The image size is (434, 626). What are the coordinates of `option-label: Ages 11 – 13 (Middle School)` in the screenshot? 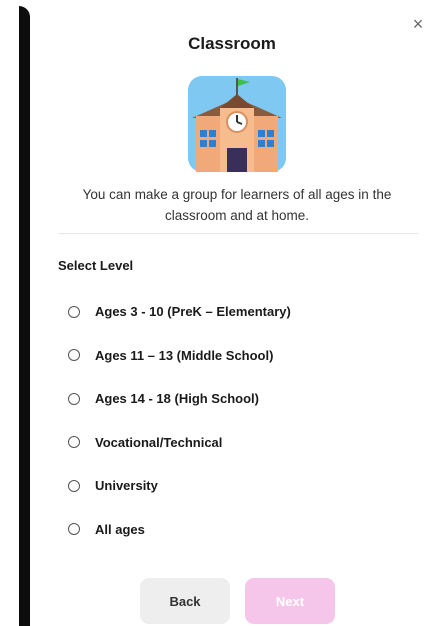 It's located at (184, 355).